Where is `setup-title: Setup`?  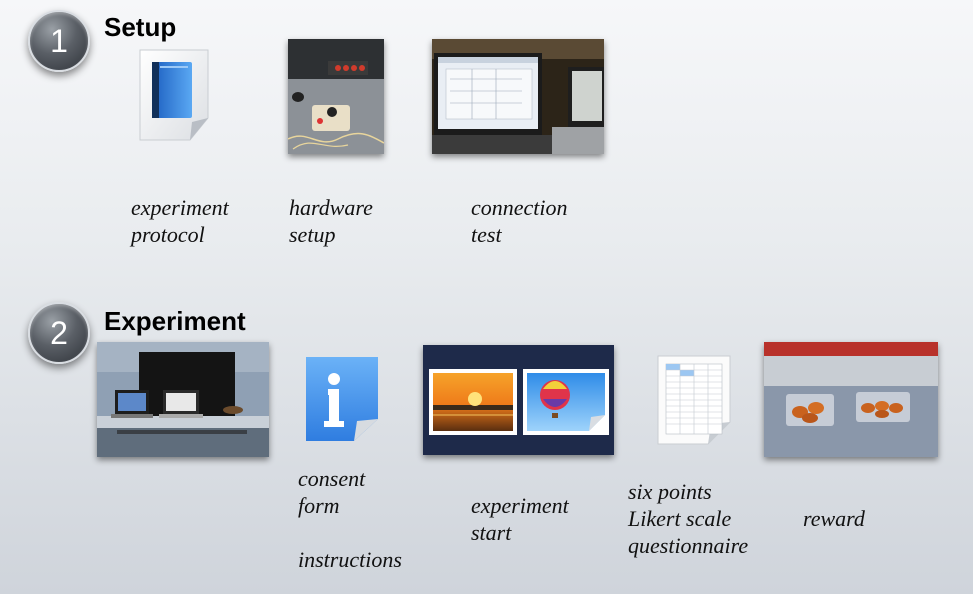
setup-title: Setup is located at coordinates (140, 27).